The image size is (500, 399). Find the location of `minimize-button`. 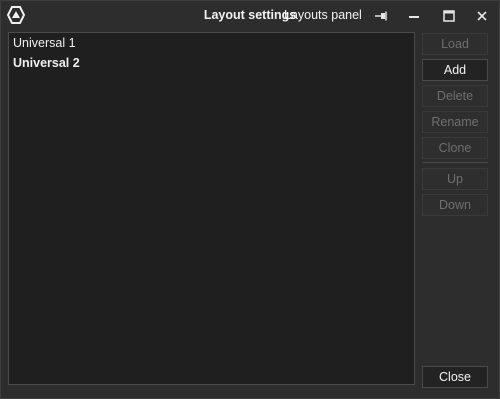

minimize-button is located at coordinates (414, 15).